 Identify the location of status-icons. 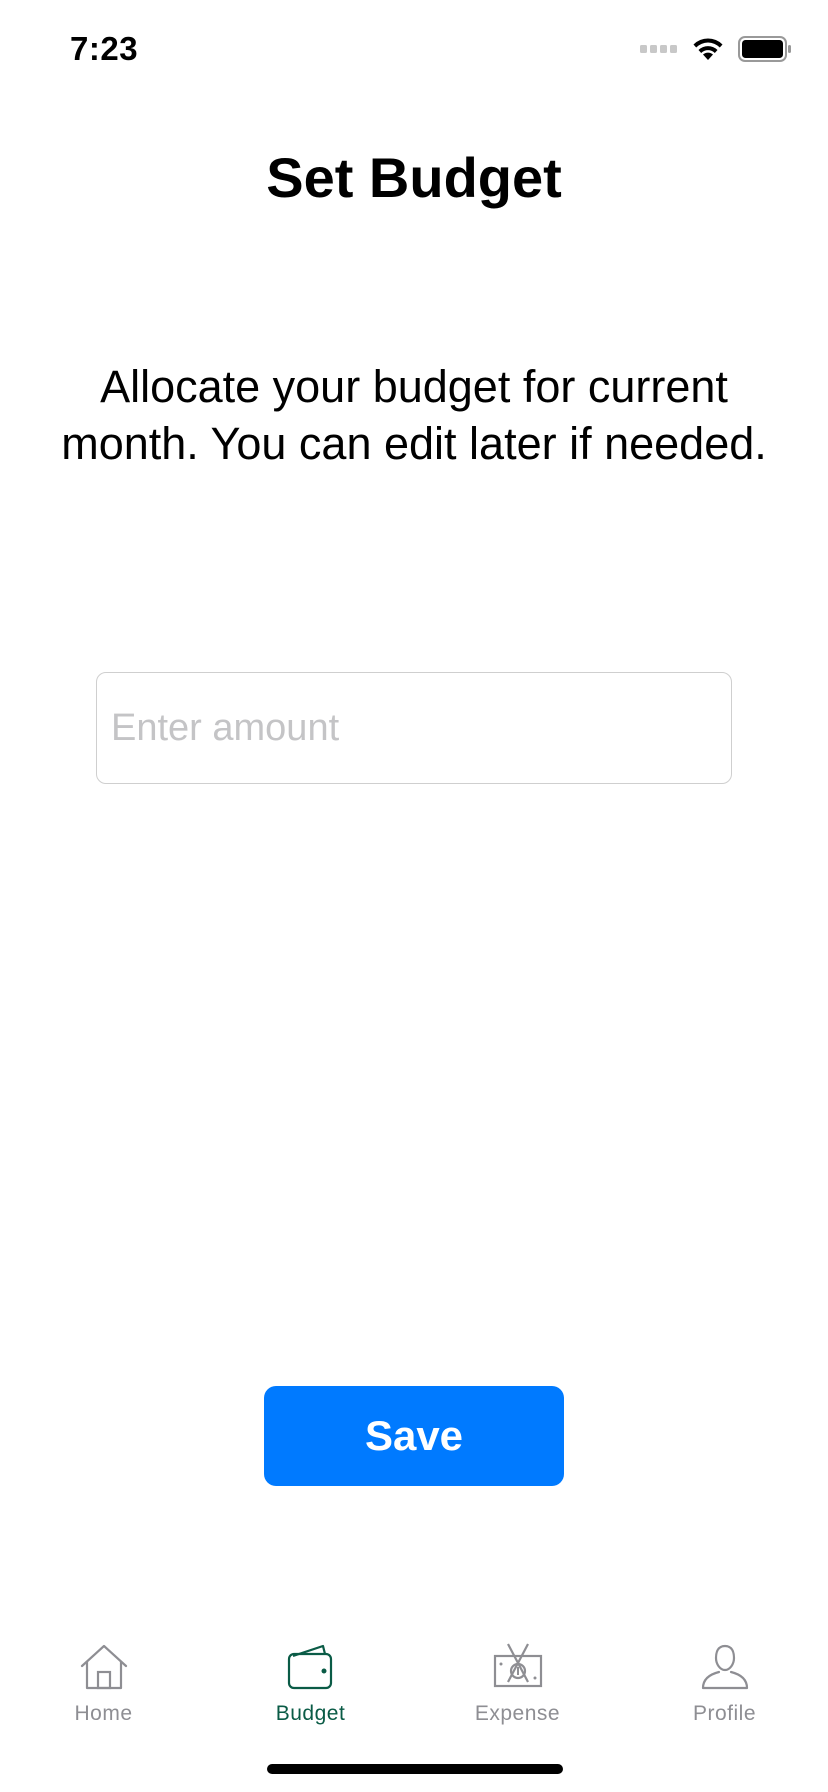
(716, 49).